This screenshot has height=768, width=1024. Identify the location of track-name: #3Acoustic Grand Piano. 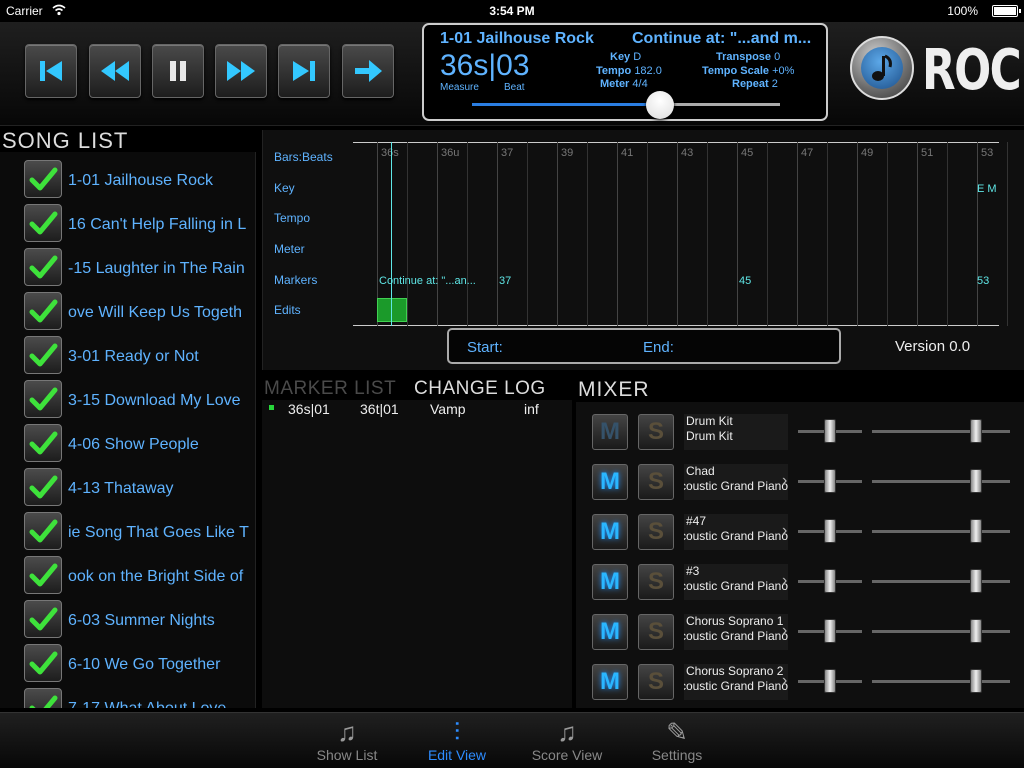
(736, 582).